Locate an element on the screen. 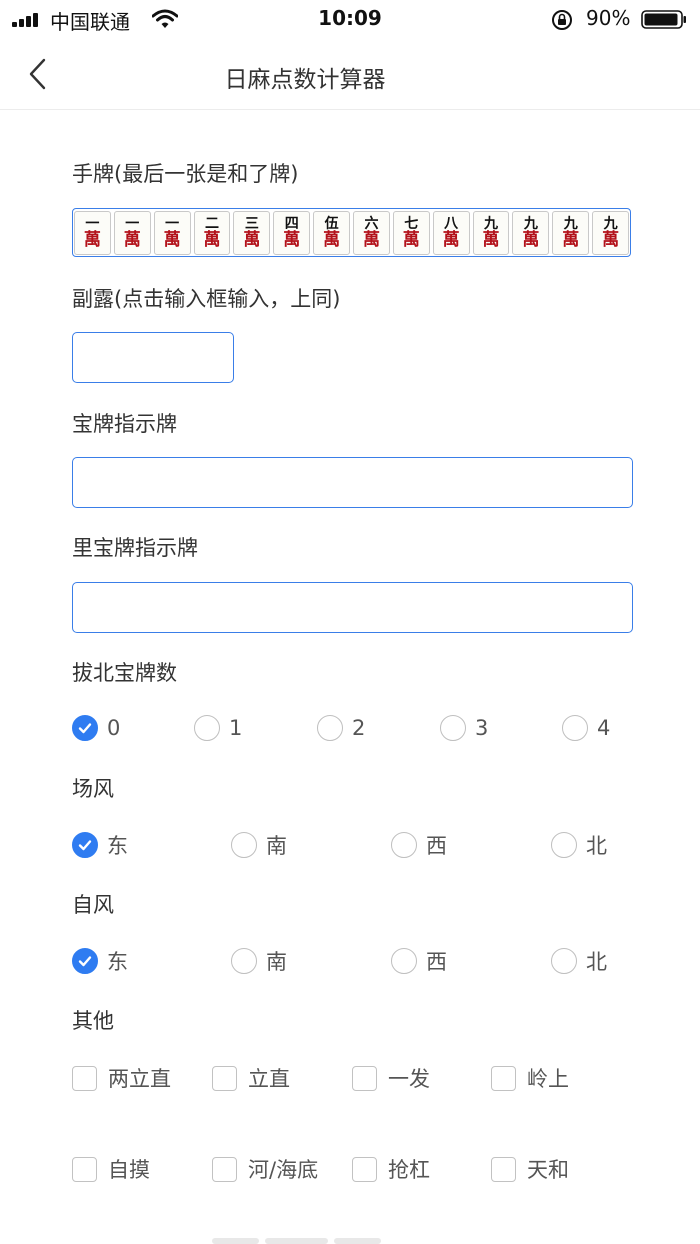 Image resolution: width=700 pixels, height=1244 pixels. uradora-label: 里宝牌指示牌 is located at coordinates (135, 548).